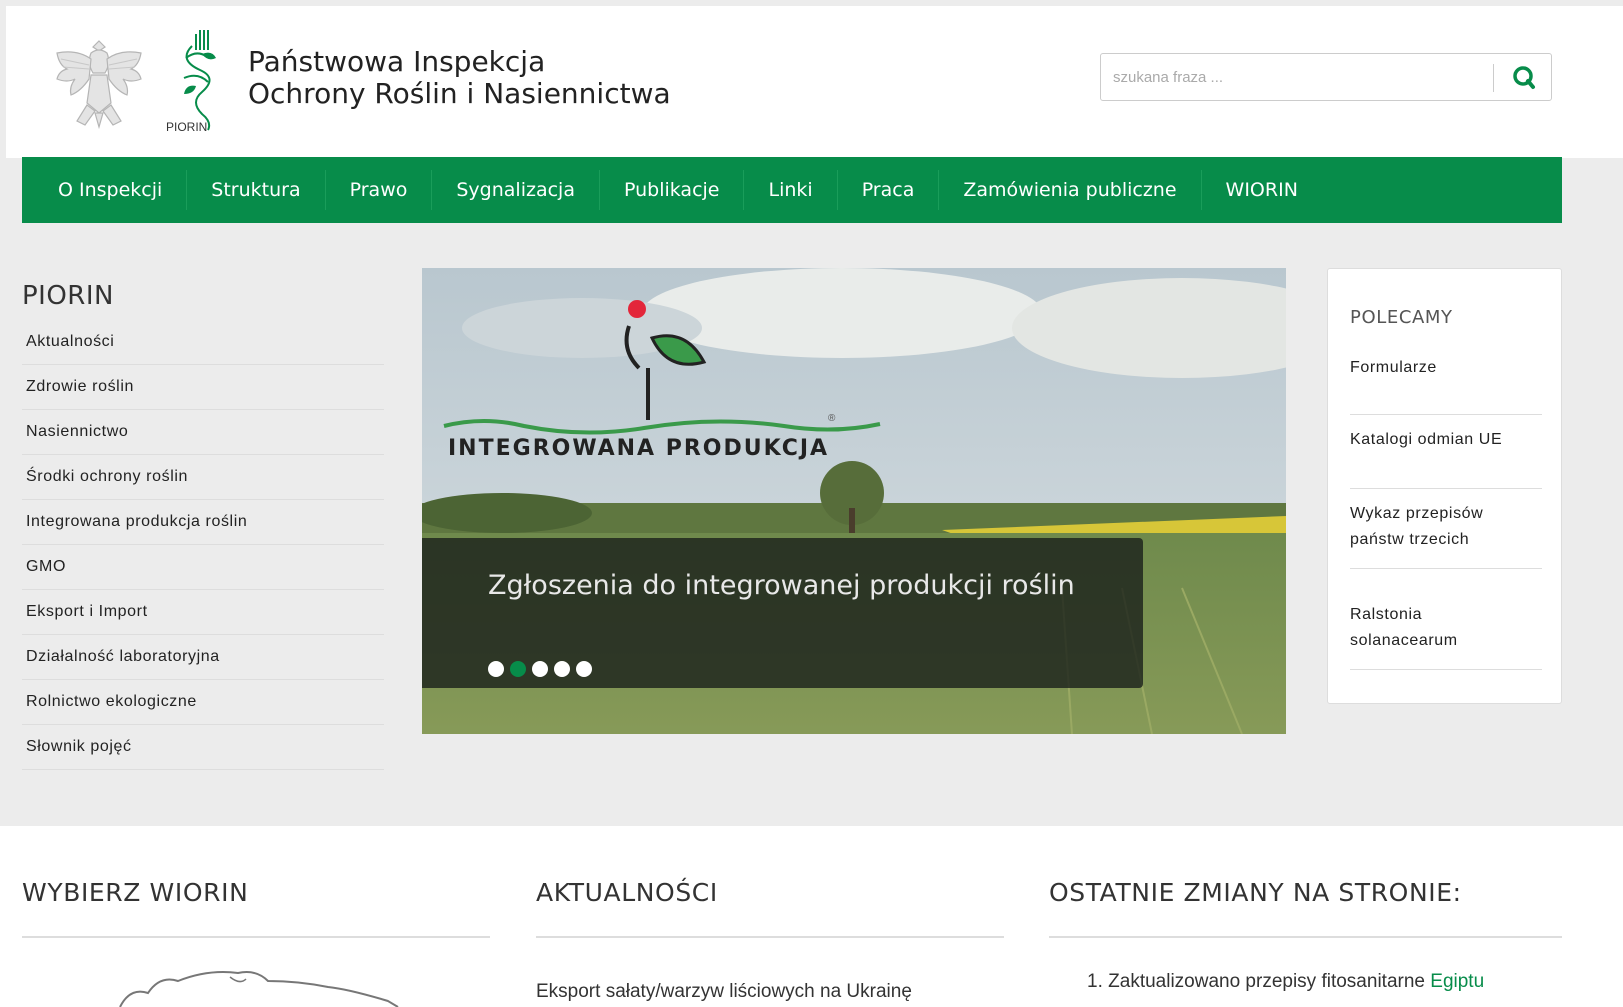 Image resolution: width=1623 pixels, height=1007 pixels. What do you see at coordinates (203, 432) in the screenshot?
I see `sidebar-item-nasiennictwo: Nasiennictwo` at bounding box center [203, 432].